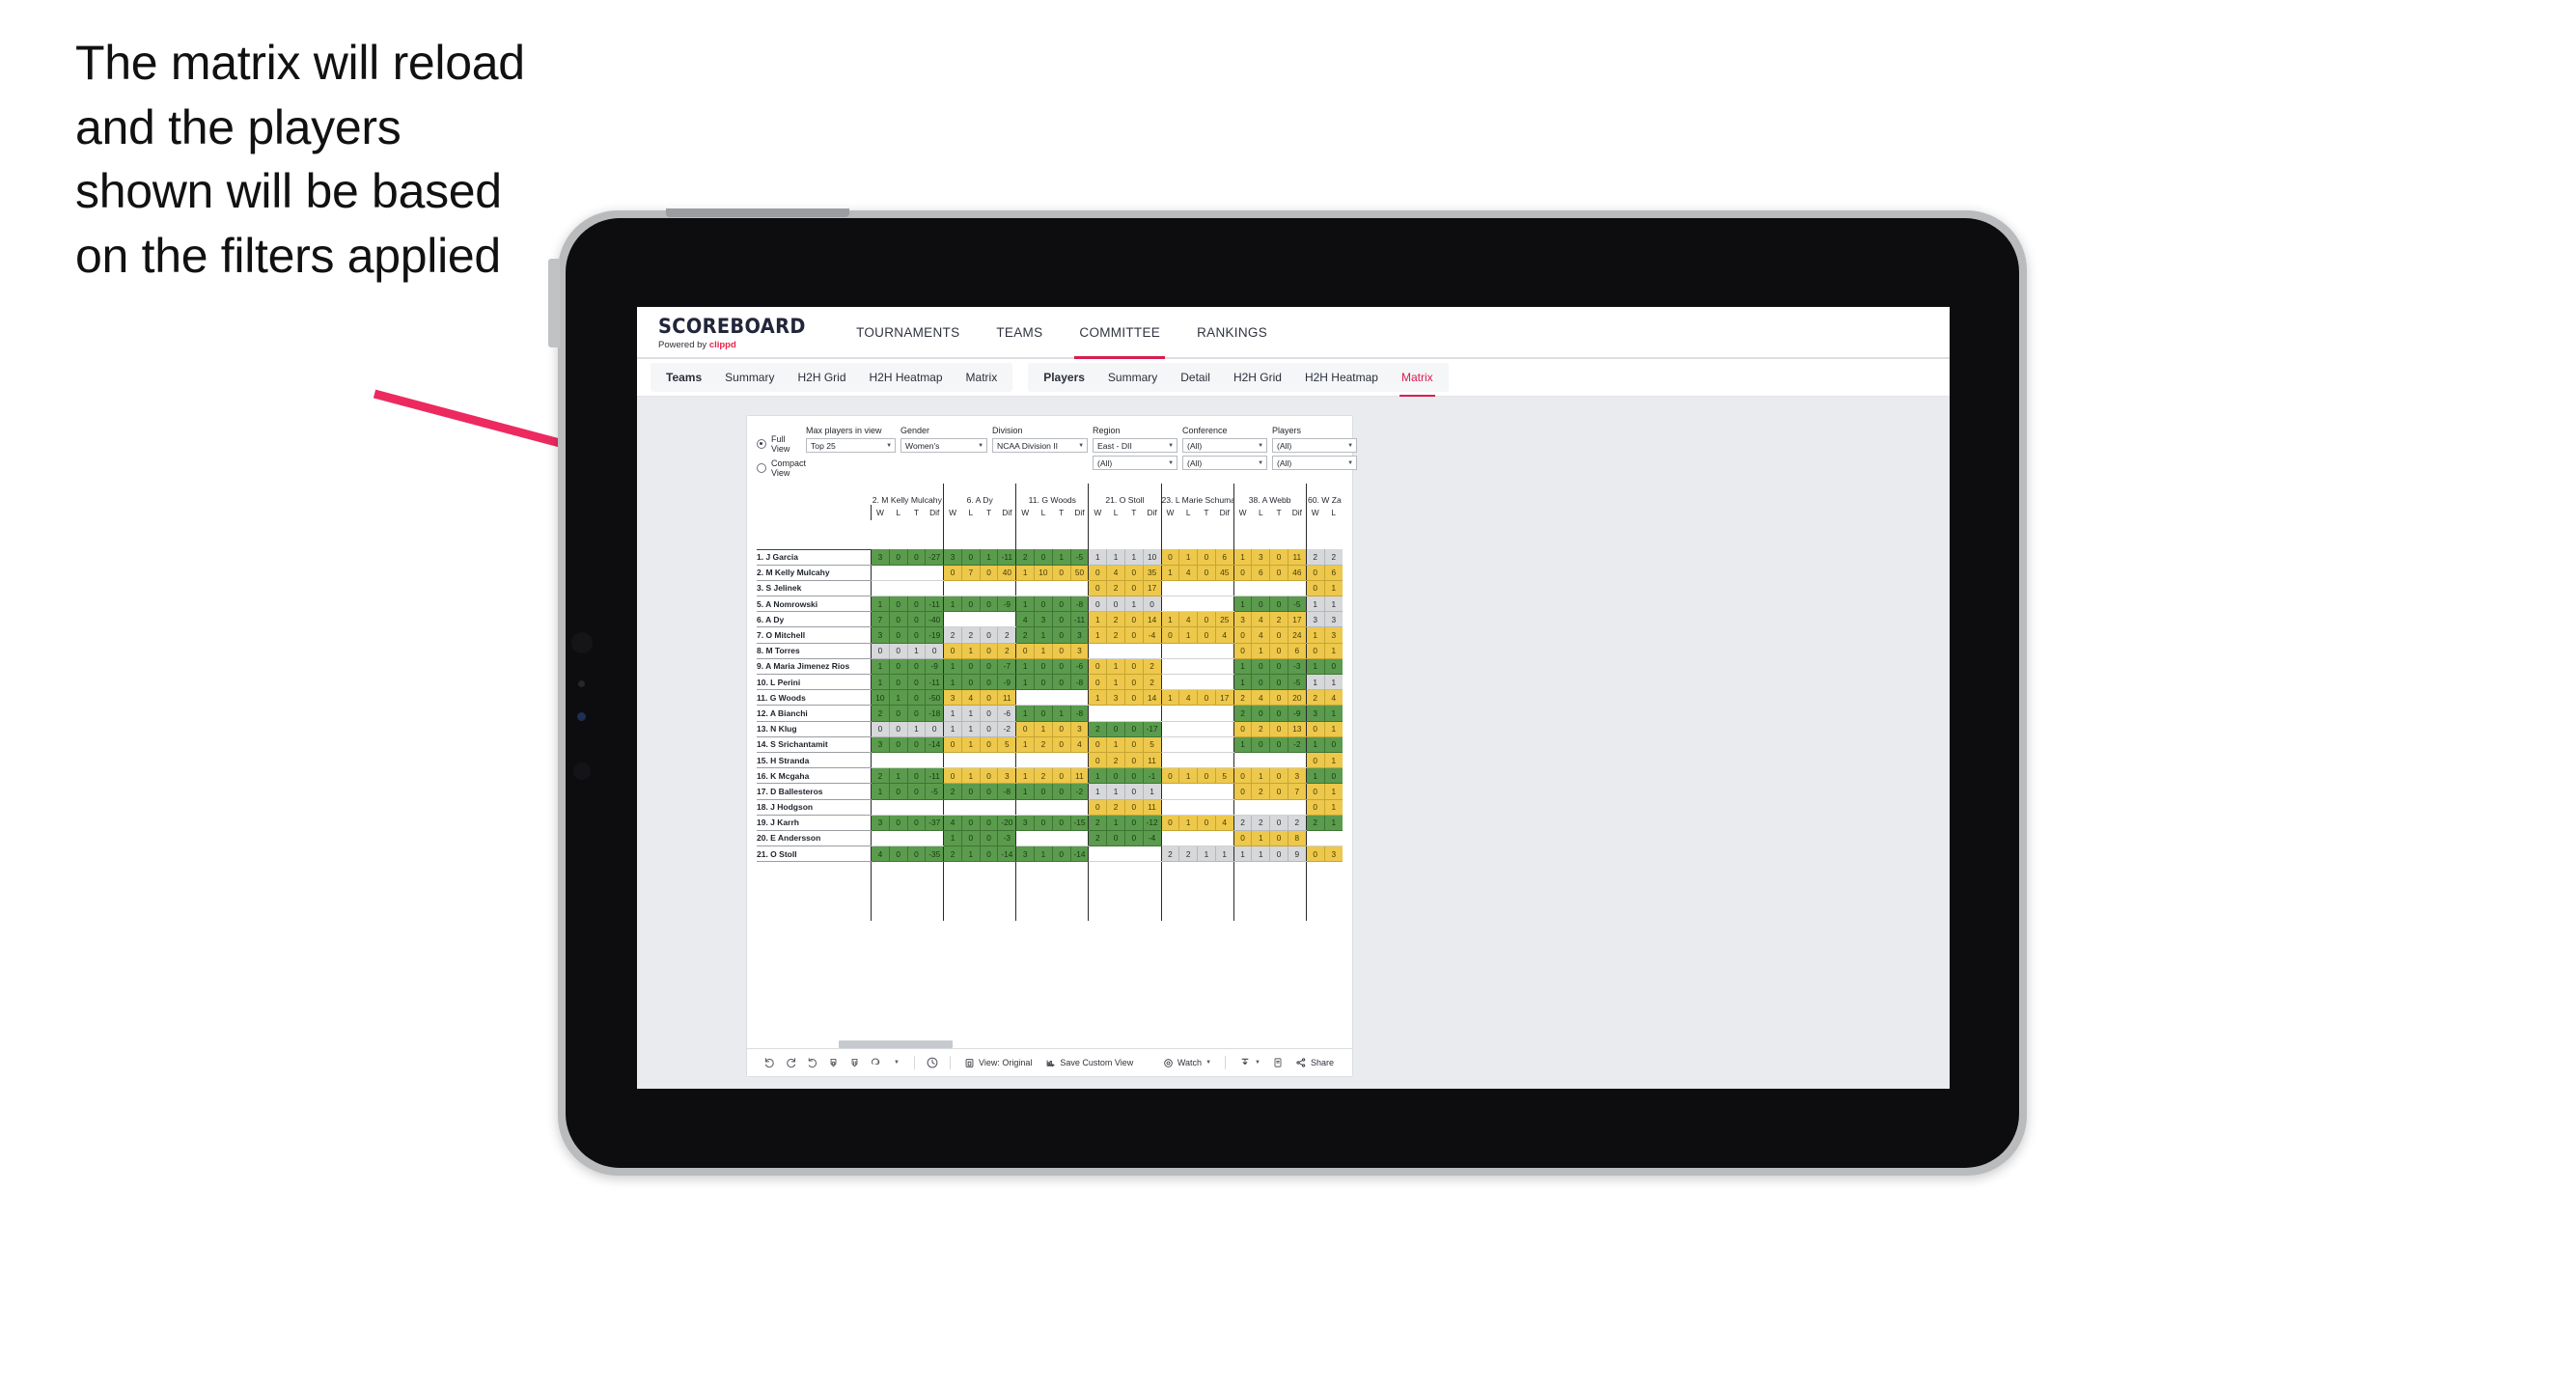 This screenshot has width=2576, height=1386. I want to click on select-region-secondary: (All) ▼, so click(1135, 463).